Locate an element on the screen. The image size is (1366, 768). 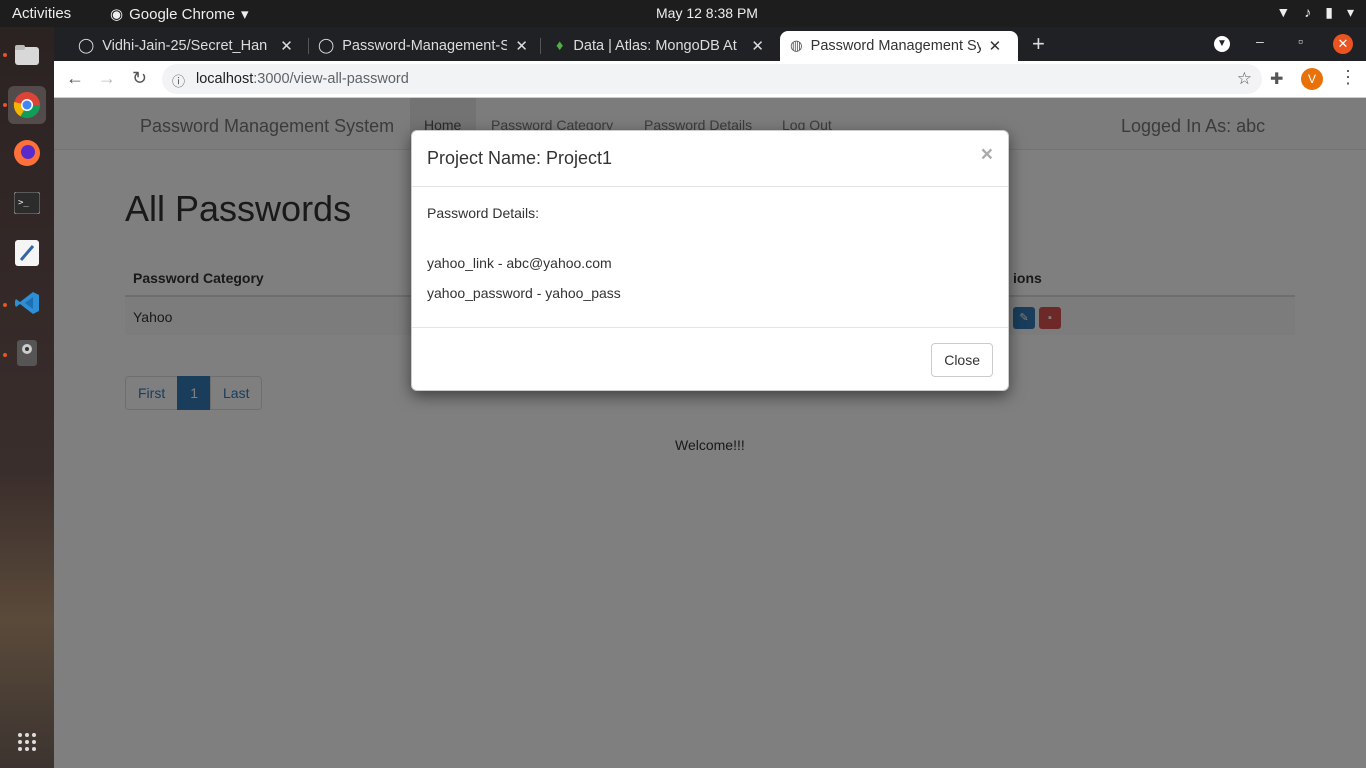
tab-separator is located at coordinates (540, 46).